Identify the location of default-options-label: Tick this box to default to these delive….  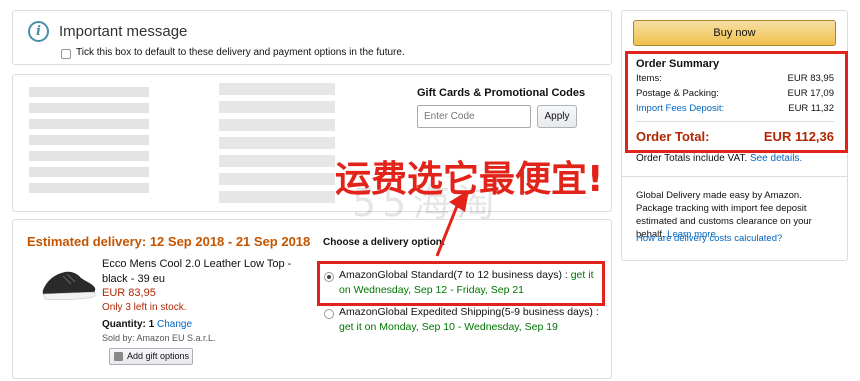
(240, 52).